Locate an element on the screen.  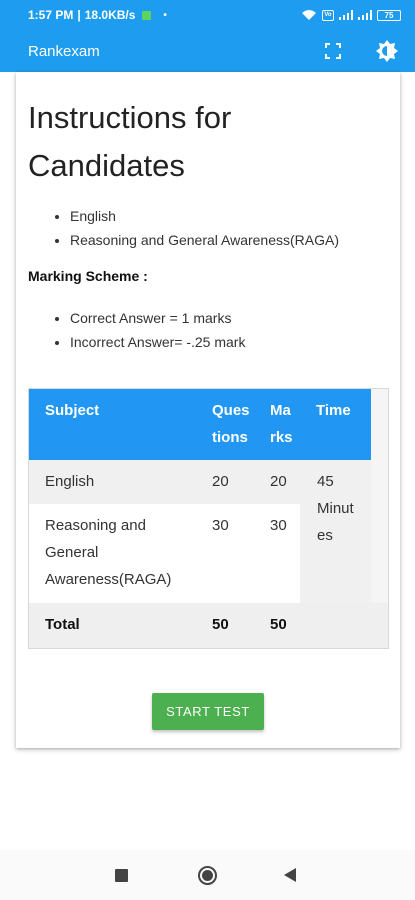
header-marks-line1: Ma is located at coordinates (280, 410).